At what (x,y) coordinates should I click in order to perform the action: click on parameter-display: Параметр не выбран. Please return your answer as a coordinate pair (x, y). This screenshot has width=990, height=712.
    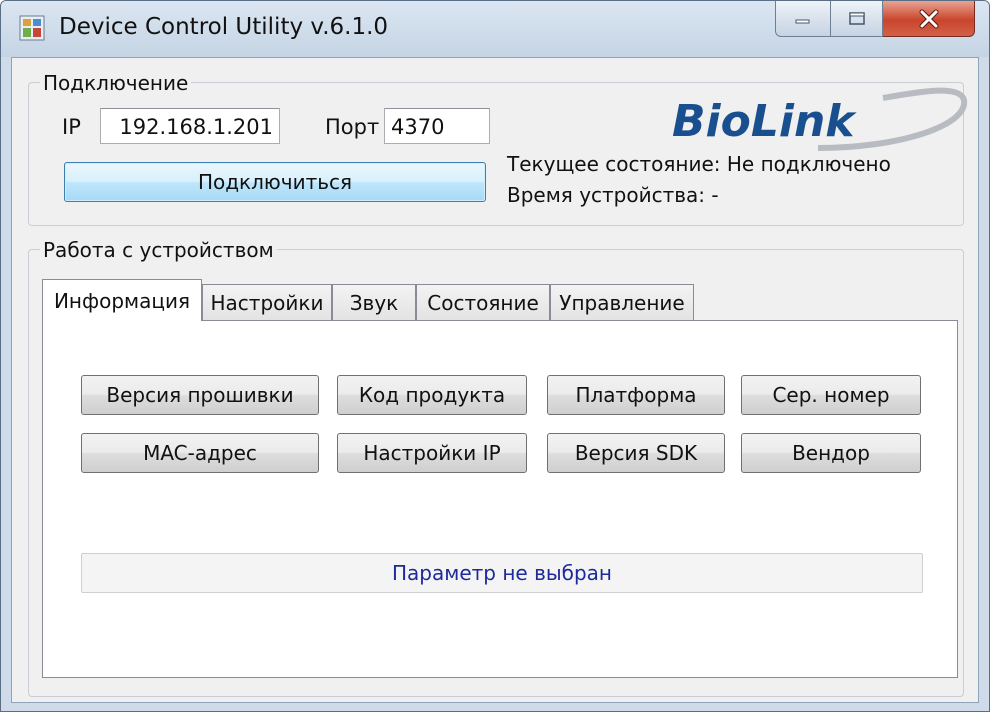
    Looking at the image, I should click on (502, 573).